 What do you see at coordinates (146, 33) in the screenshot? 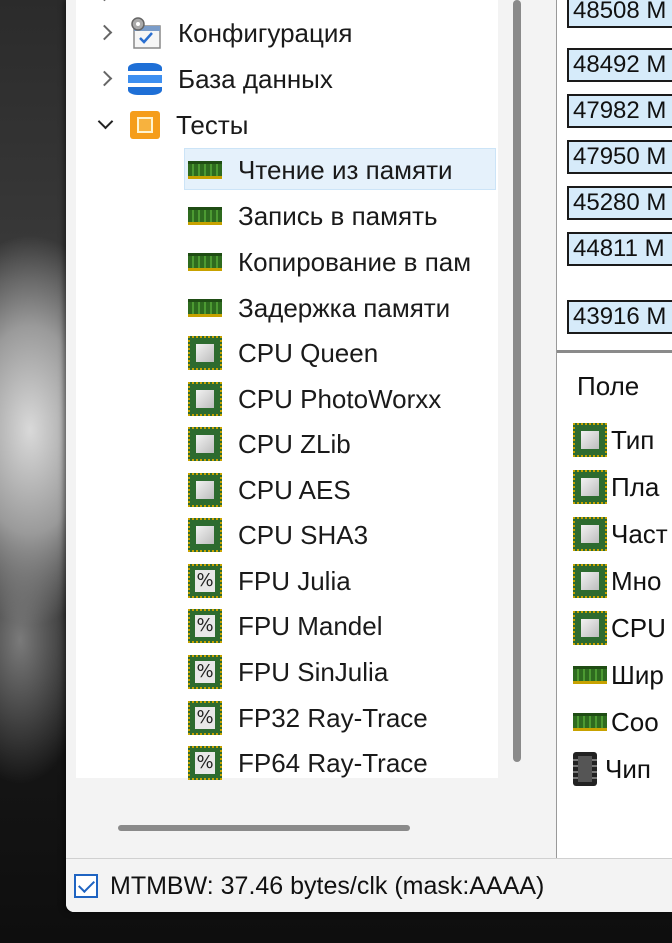
I see `config-icon` at bounding box center [146, 33].